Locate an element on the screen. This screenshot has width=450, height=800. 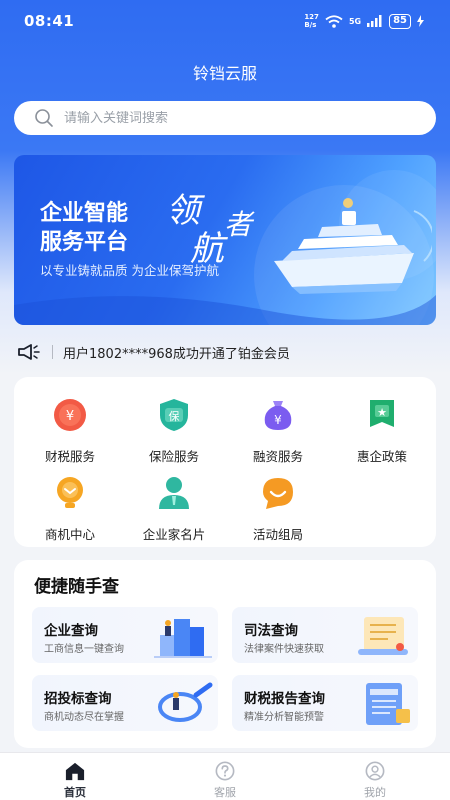
status-bar: 08:41 127 B/s 5G 85 is located at coordinates (225, 21).